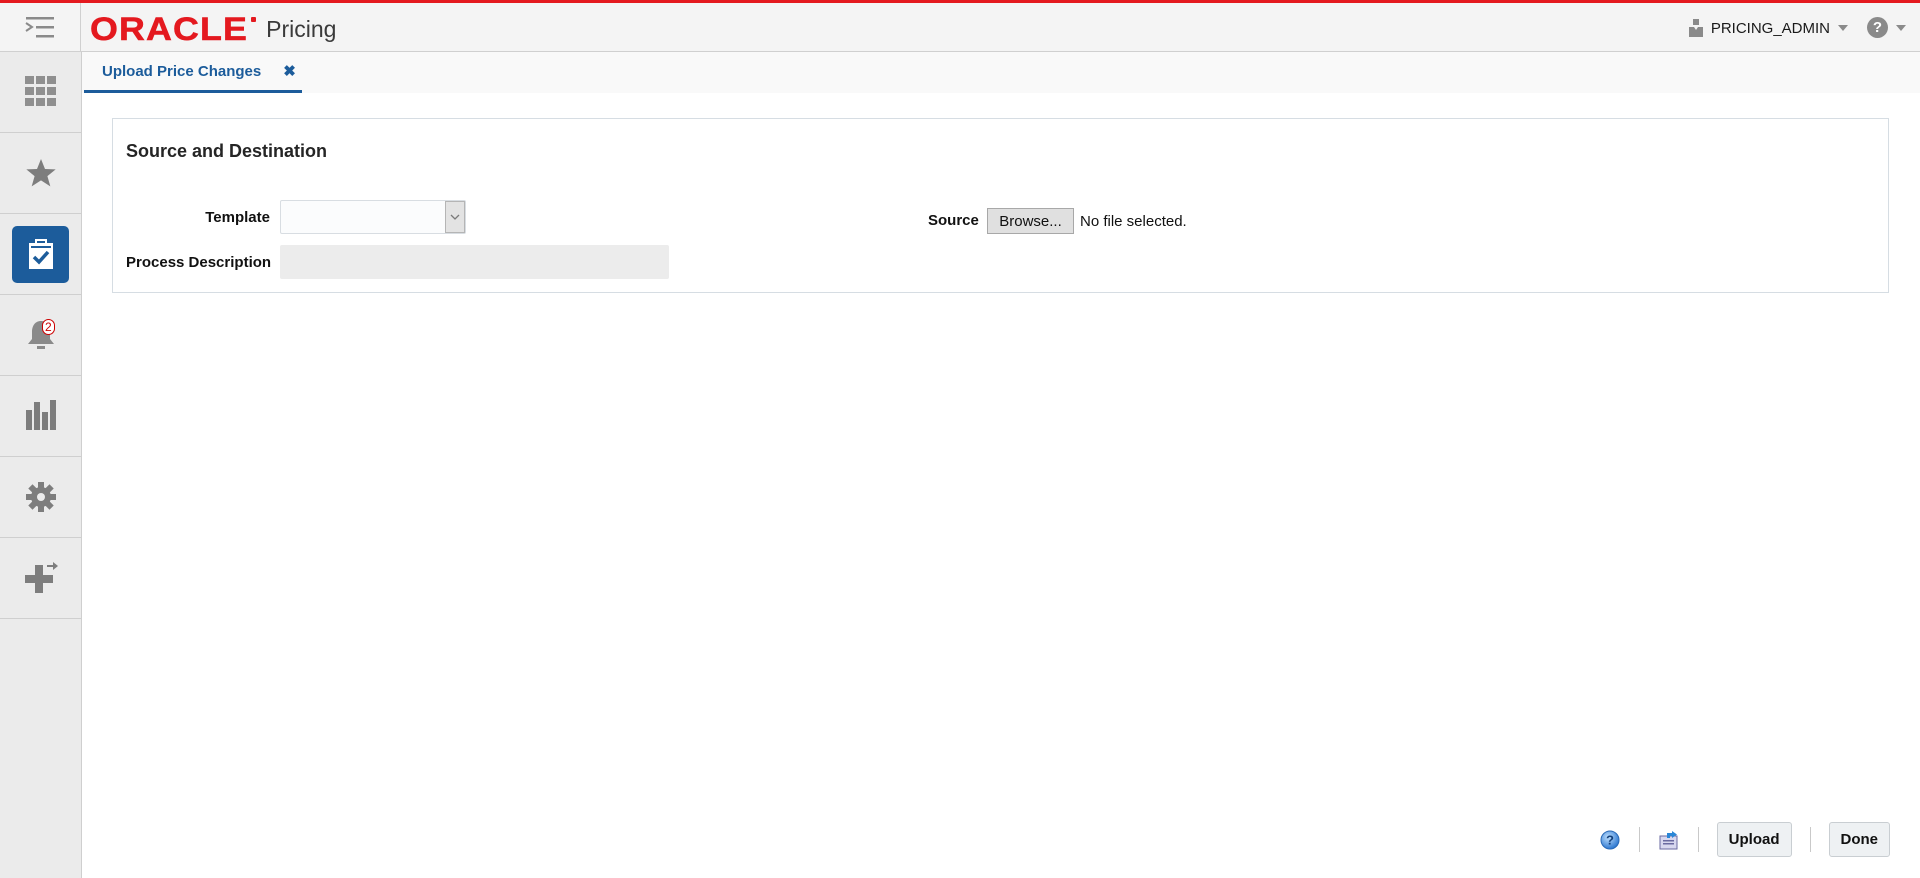 The height and width of the screenshot is (878, 1920). I want to click on sidebar-item-tasks, so click(40, 254).